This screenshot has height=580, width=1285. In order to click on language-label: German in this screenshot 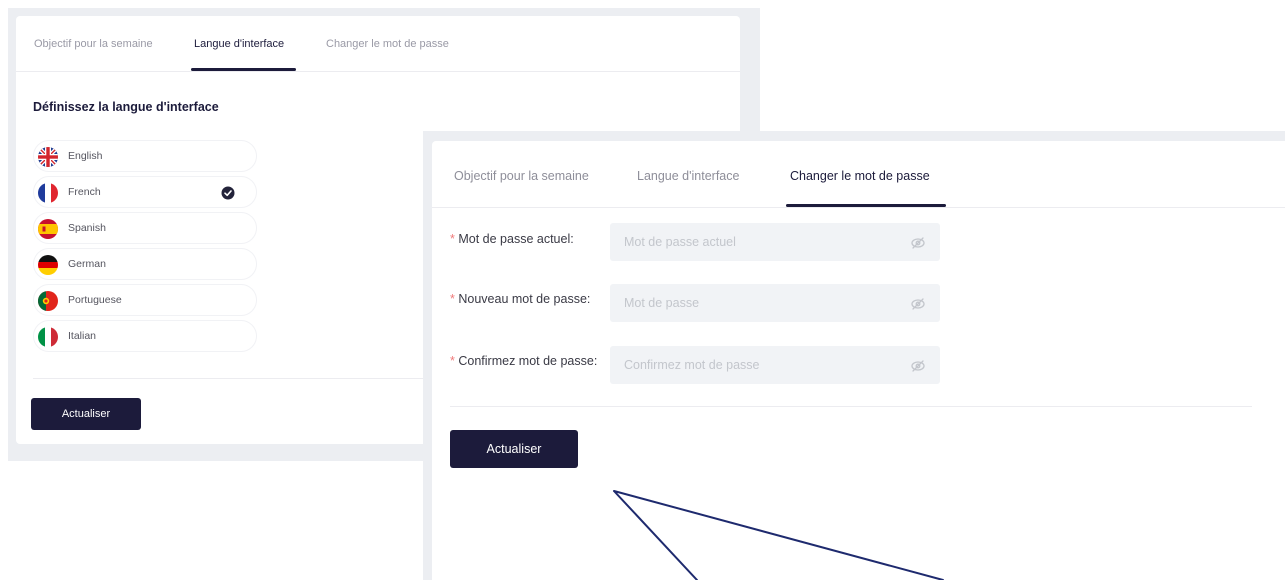, I will do `click(87, 264)`.